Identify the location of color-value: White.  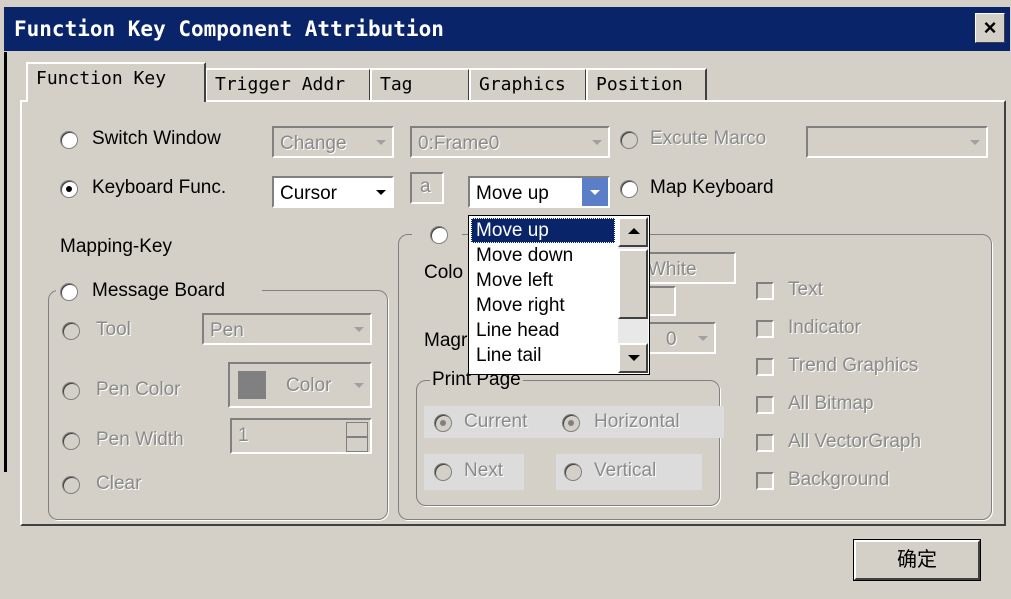
(672, 269).